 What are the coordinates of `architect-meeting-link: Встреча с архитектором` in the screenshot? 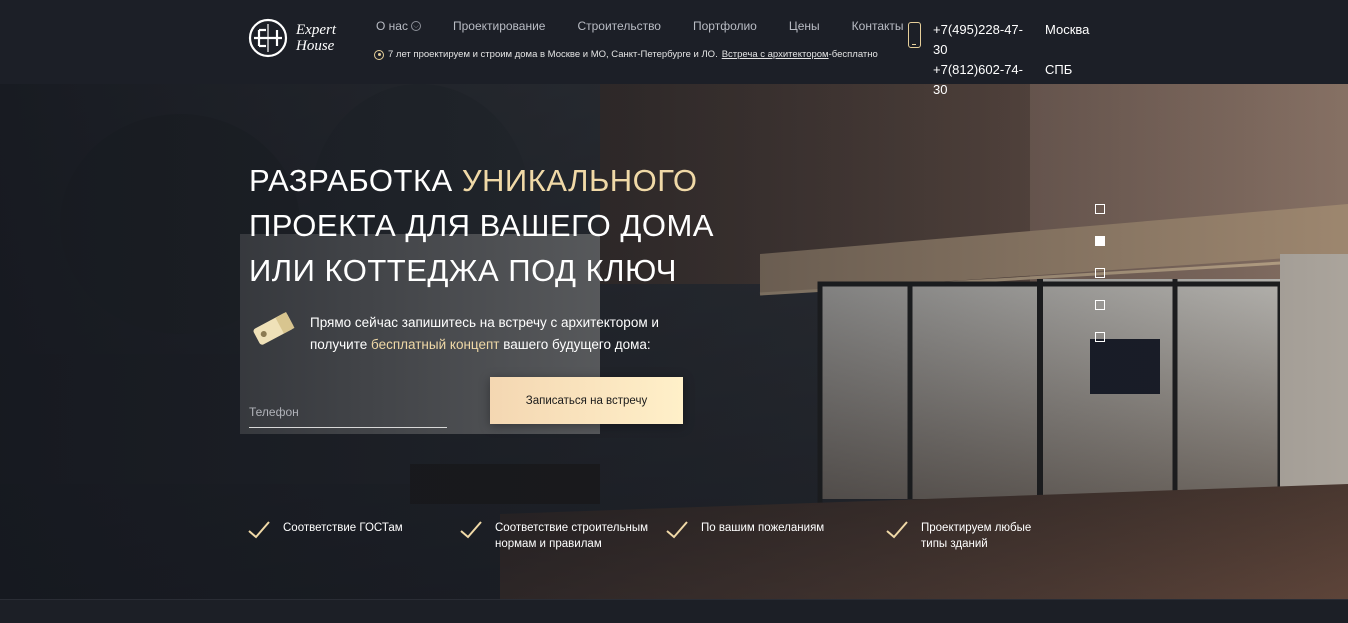 It's located at (775, 54).